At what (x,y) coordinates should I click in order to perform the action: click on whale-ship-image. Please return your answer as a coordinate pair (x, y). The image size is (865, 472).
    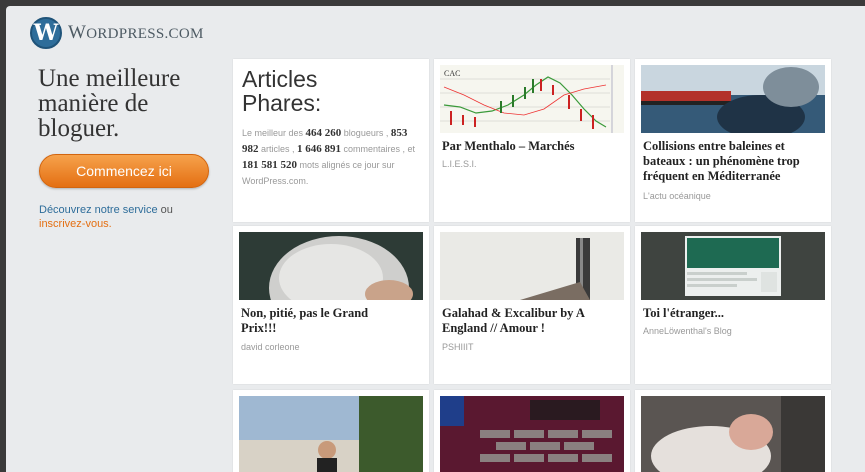
    Looking at the image, I should click on (733, 99).